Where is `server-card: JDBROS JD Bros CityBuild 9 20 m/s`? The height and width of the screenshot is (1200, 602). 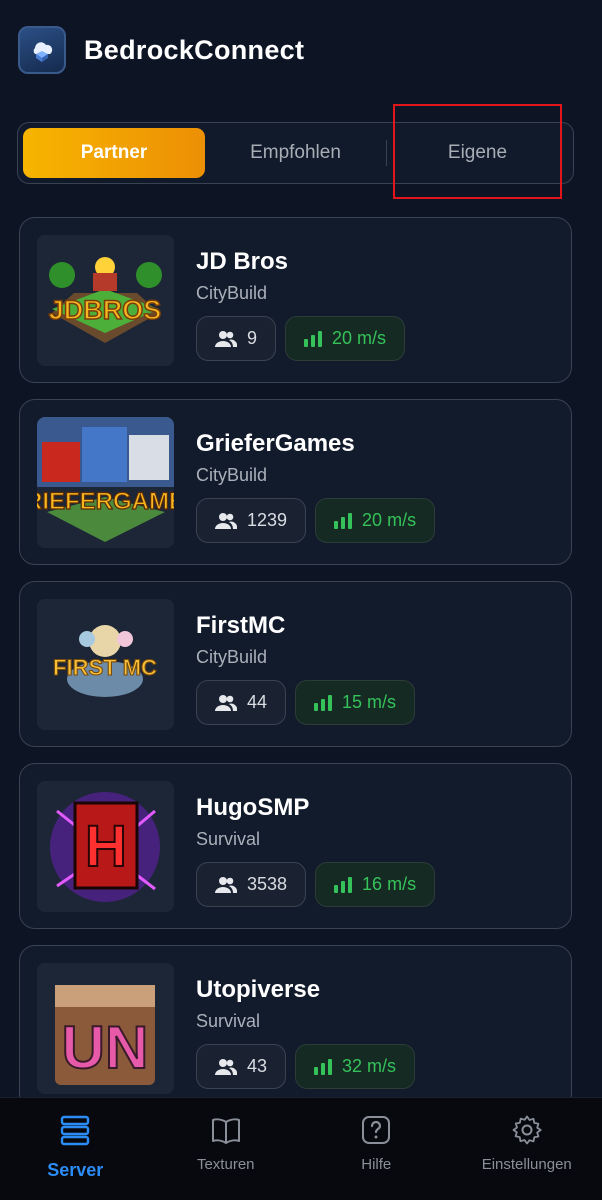
server-card: JDBROS JD Bros CityBuild 9 20 m/s is located at coordinates (295, 300).